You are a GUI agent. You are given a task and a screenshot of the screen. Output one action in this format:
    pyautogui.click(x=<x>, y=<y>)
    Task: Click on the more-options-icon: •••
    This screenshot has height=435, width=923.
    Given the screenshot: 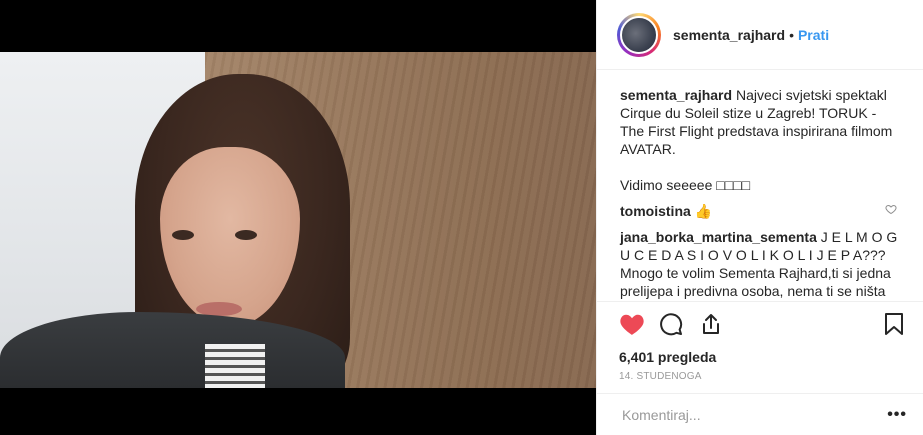 What is the action you would take?
    pyautogui.click(x=897, y=415)
    